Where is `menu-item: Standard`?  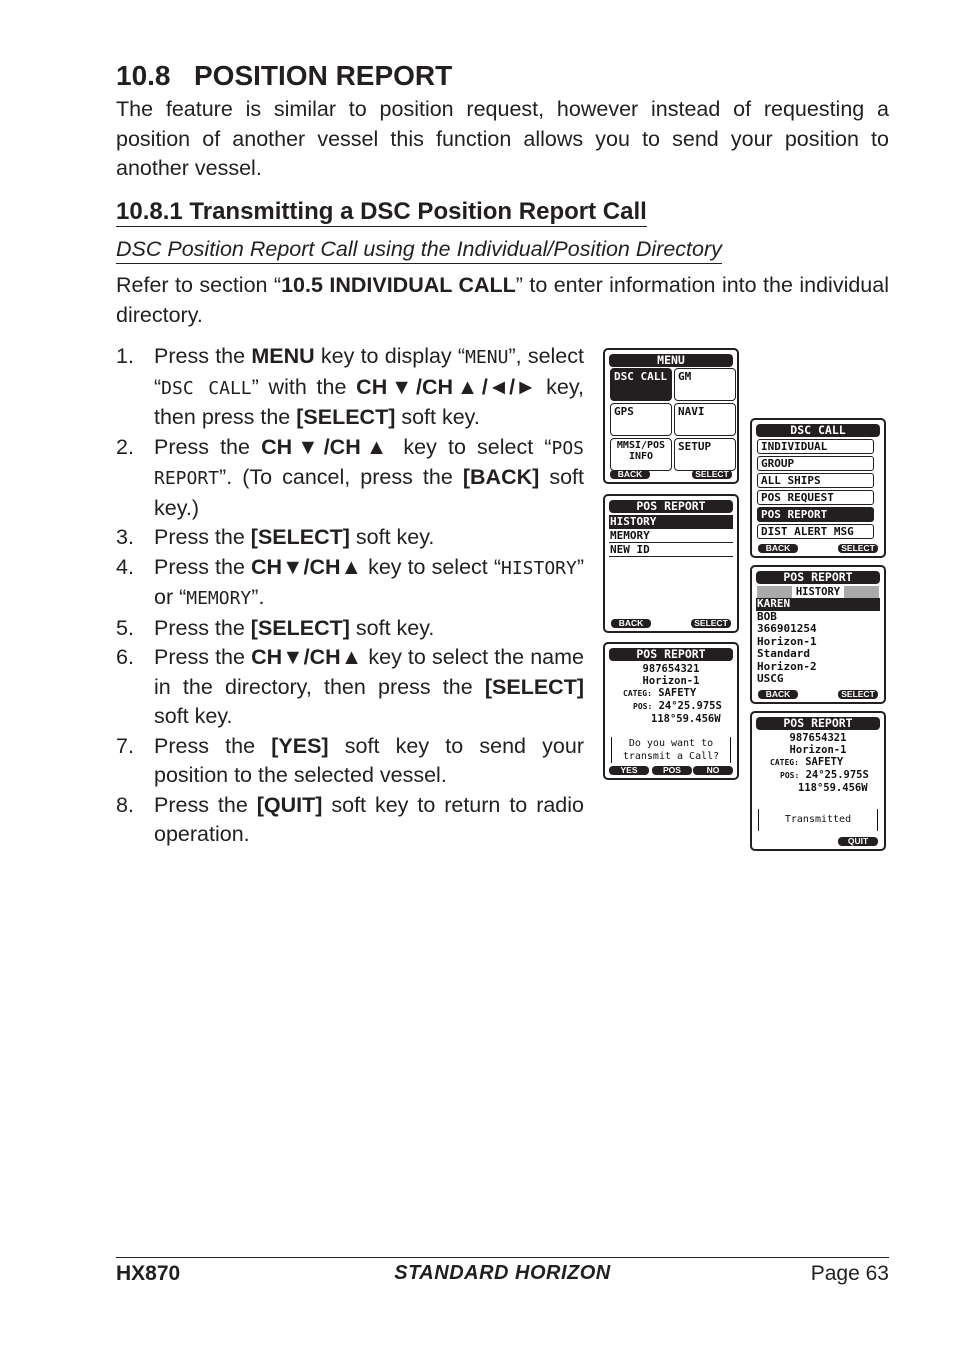
menu-item: Standard is located at coordinates (783, 653).